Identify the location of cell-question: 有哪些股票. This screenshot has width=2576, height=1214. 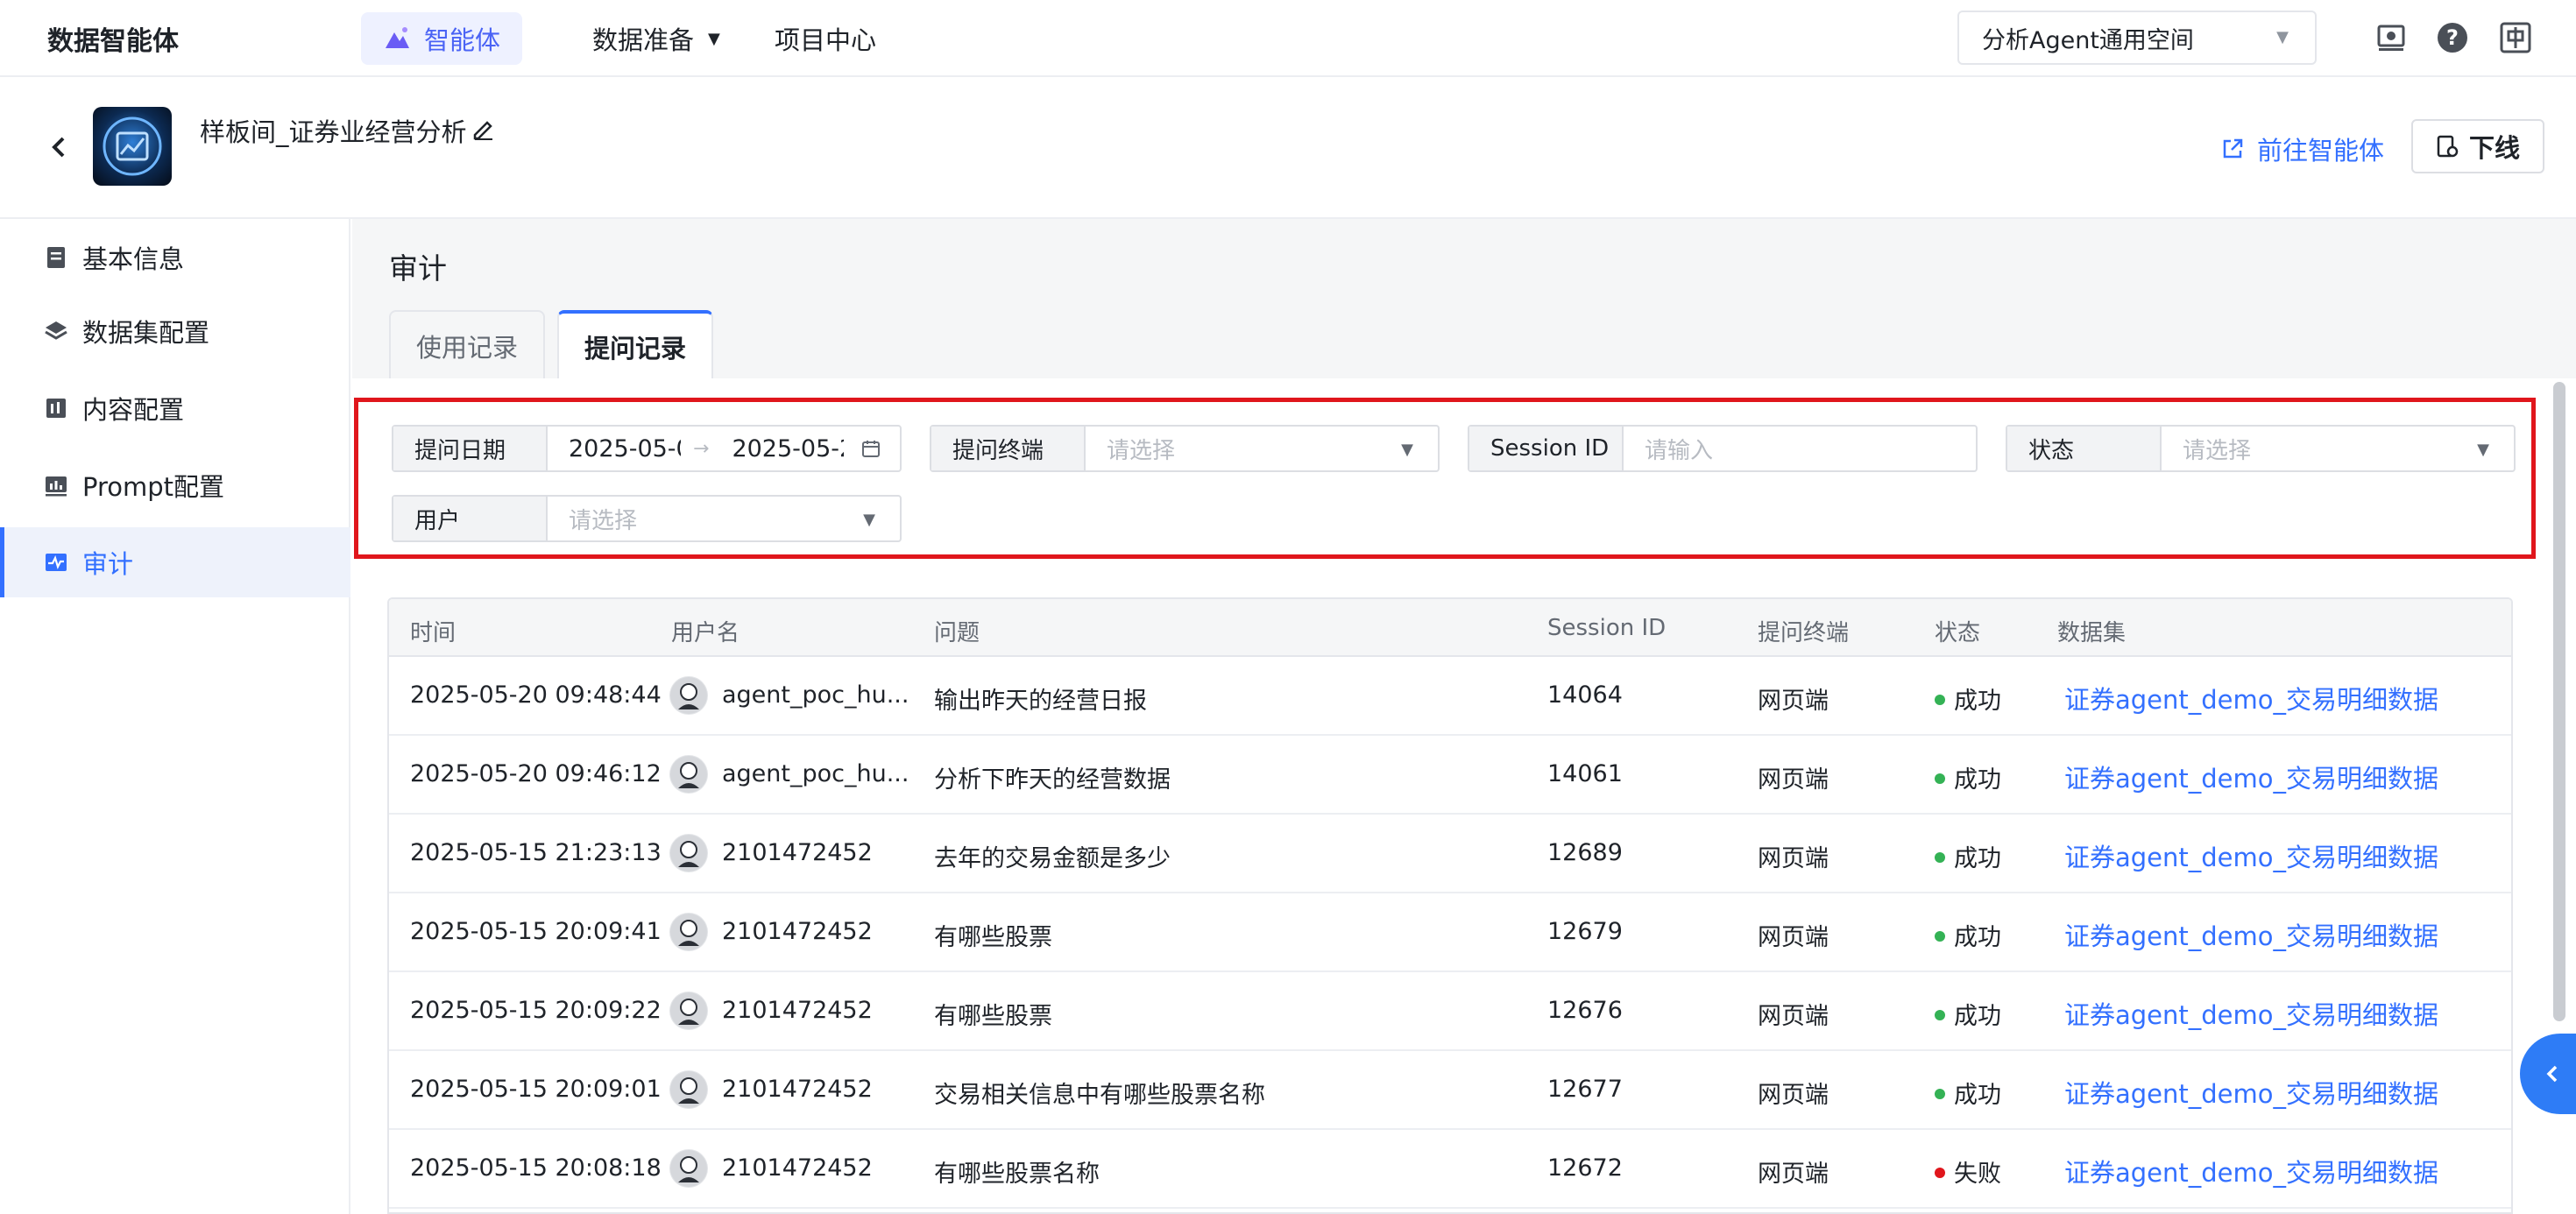
(993, 937).